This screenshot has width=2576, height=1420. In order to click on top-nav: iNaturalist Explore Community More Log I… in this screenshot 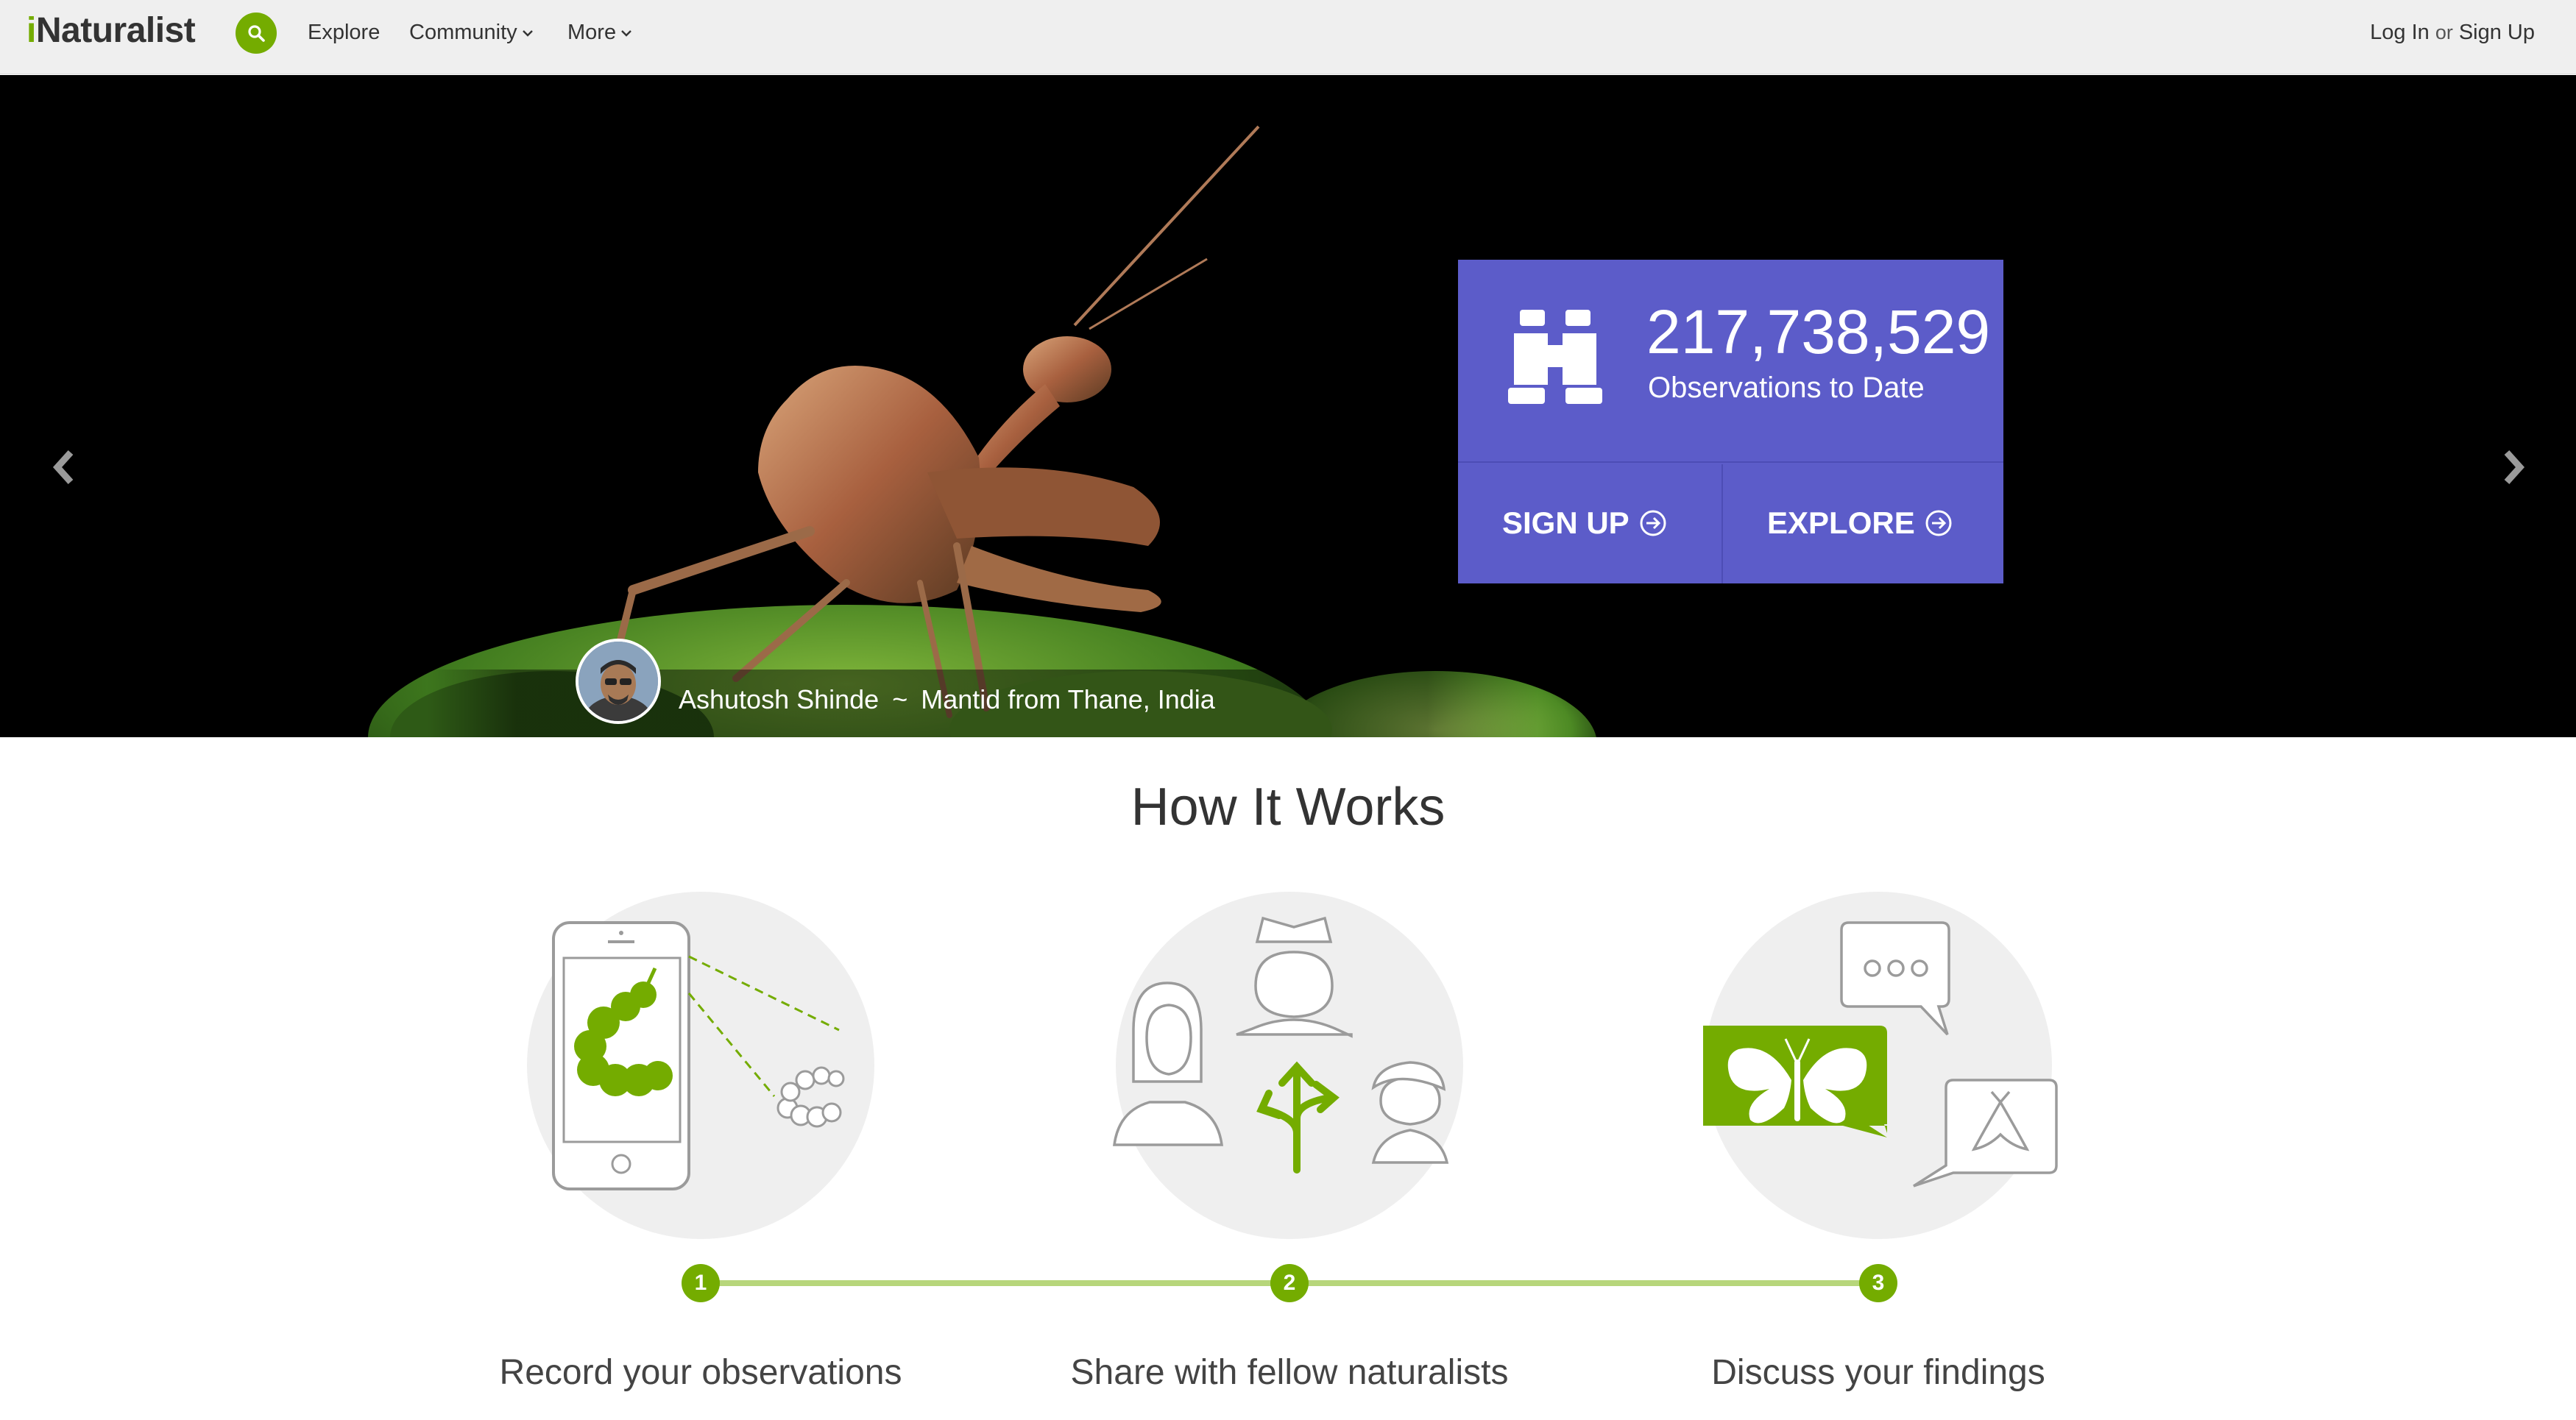, I will do `click(1288, 37)`.